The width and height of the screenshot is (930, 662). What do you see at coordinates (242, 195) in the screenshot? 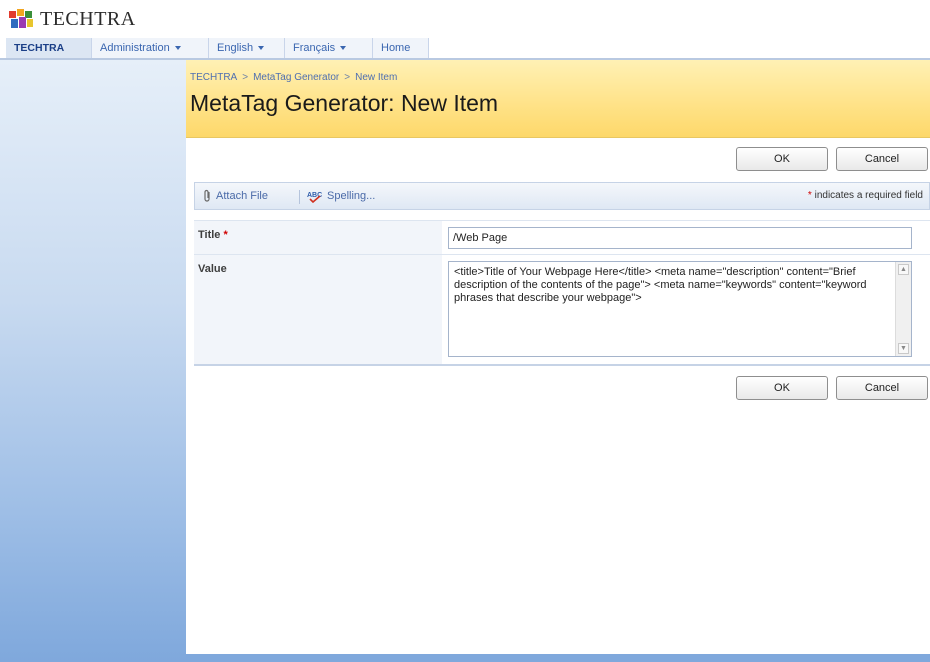
I see `attach-file-label: Attach File` at bounding box center [242, 195].